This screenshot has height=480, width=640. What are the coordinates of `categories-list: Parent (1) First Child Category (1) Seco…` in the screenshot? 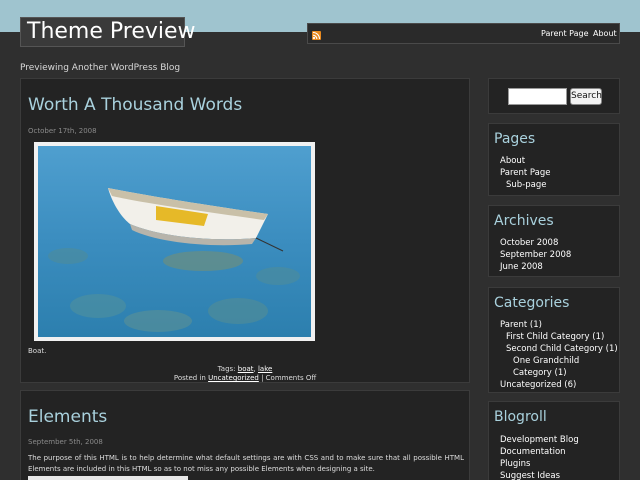 It's located at (559, 355).